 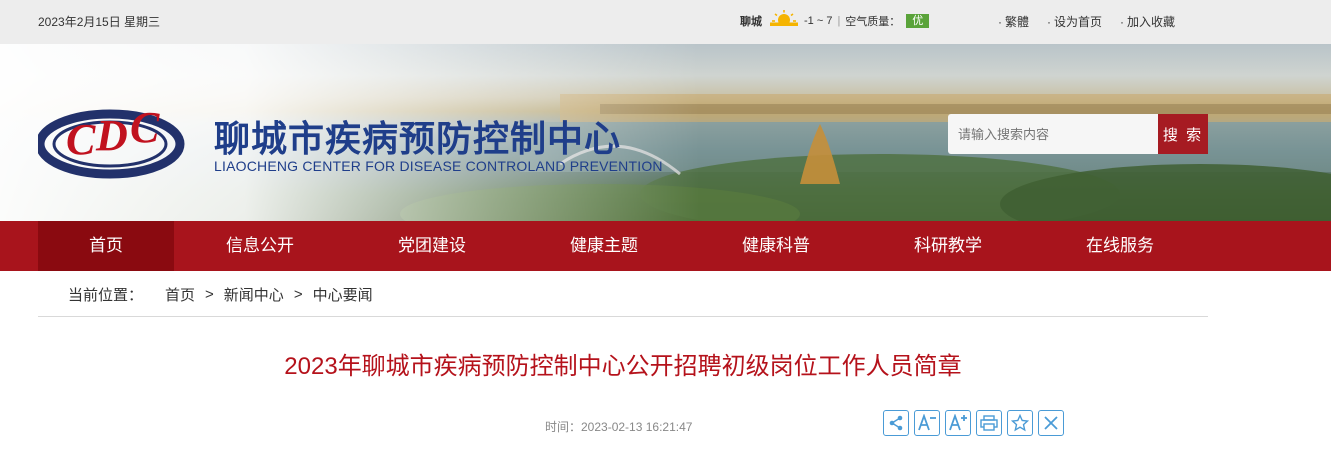 I want to click on cdc-logo: C D C, so click(x=111, y=144).